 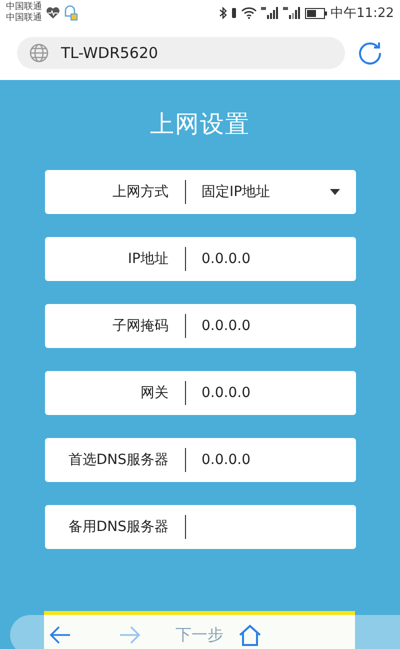 What do you see at coordinates (248, 13) in the screenshot?
I see `wifi-icon` at bounding box center [248, 13].